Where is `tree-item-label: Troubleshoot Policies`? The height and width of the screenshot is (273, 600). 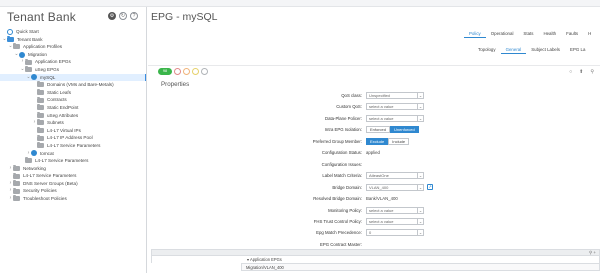 tree-item-label: Troubleshoot Policies is located at coordinates (45, 199).